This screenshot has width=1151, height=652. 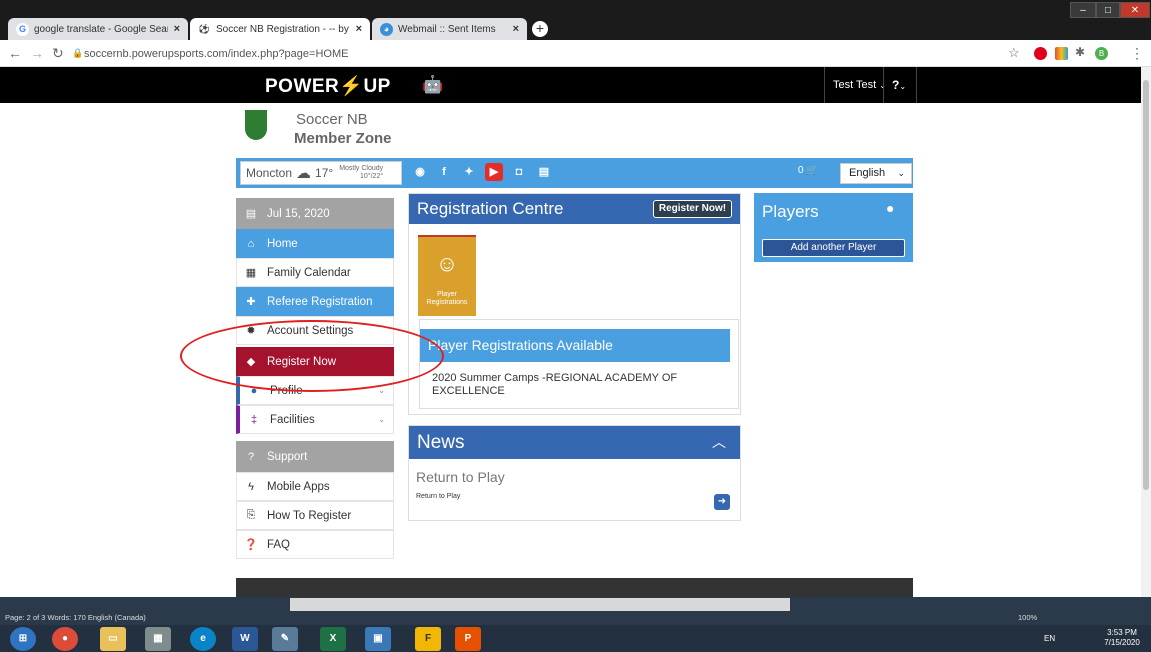 I want to click on soccer-ball-icon: ⚽, so click(x=204, y=29).